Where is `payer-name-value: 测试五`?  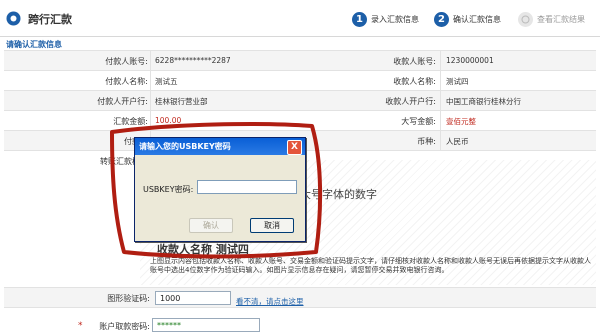 payer-name-value: 测试五 is located at coordinates (166, 81).